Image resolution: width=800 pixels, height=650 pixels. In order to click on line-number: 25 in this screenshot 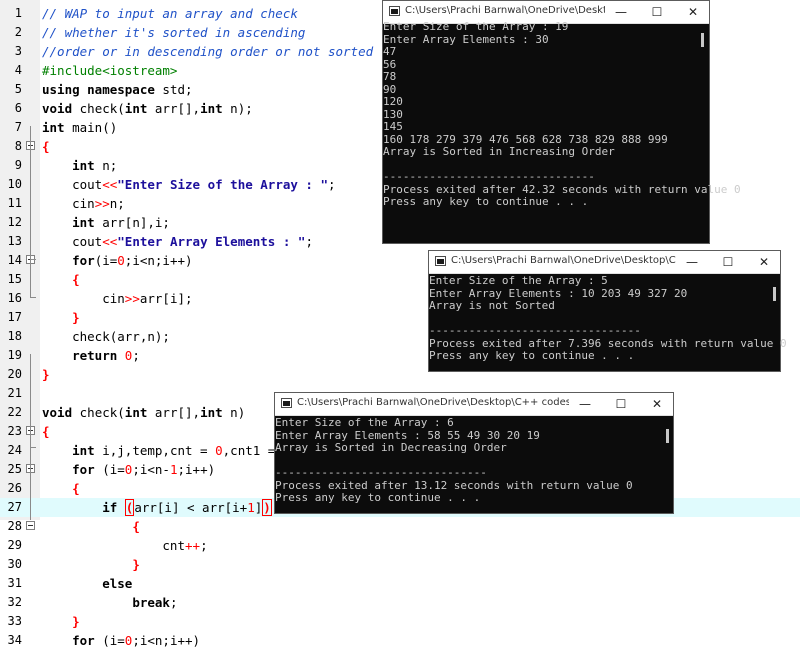, I will do `click(14, 469)`.